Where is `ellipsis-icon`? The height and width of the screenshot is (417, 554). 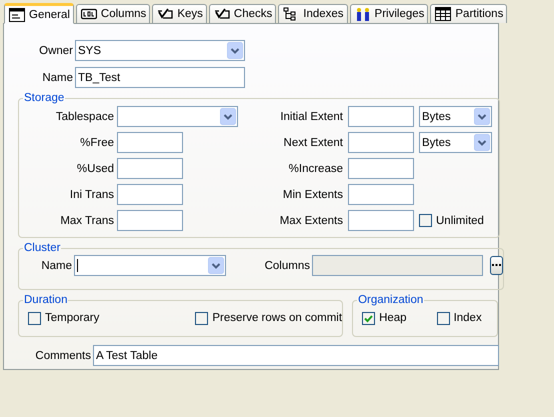
ellipsis-icon is located at coordinates (496, 265).